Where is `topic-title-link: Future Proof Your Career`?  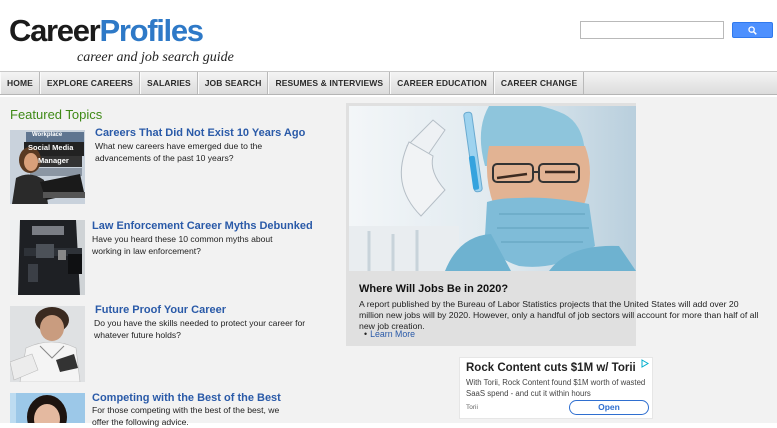 topic-title-link: Future Proof Your Career is located at coordinates (160, 310).